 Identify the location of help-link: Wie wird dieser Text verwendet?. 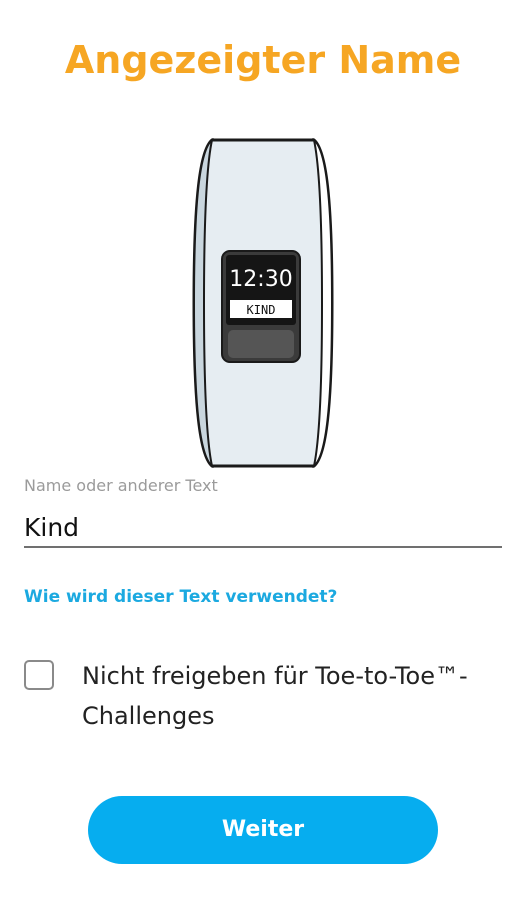
(180, 597).